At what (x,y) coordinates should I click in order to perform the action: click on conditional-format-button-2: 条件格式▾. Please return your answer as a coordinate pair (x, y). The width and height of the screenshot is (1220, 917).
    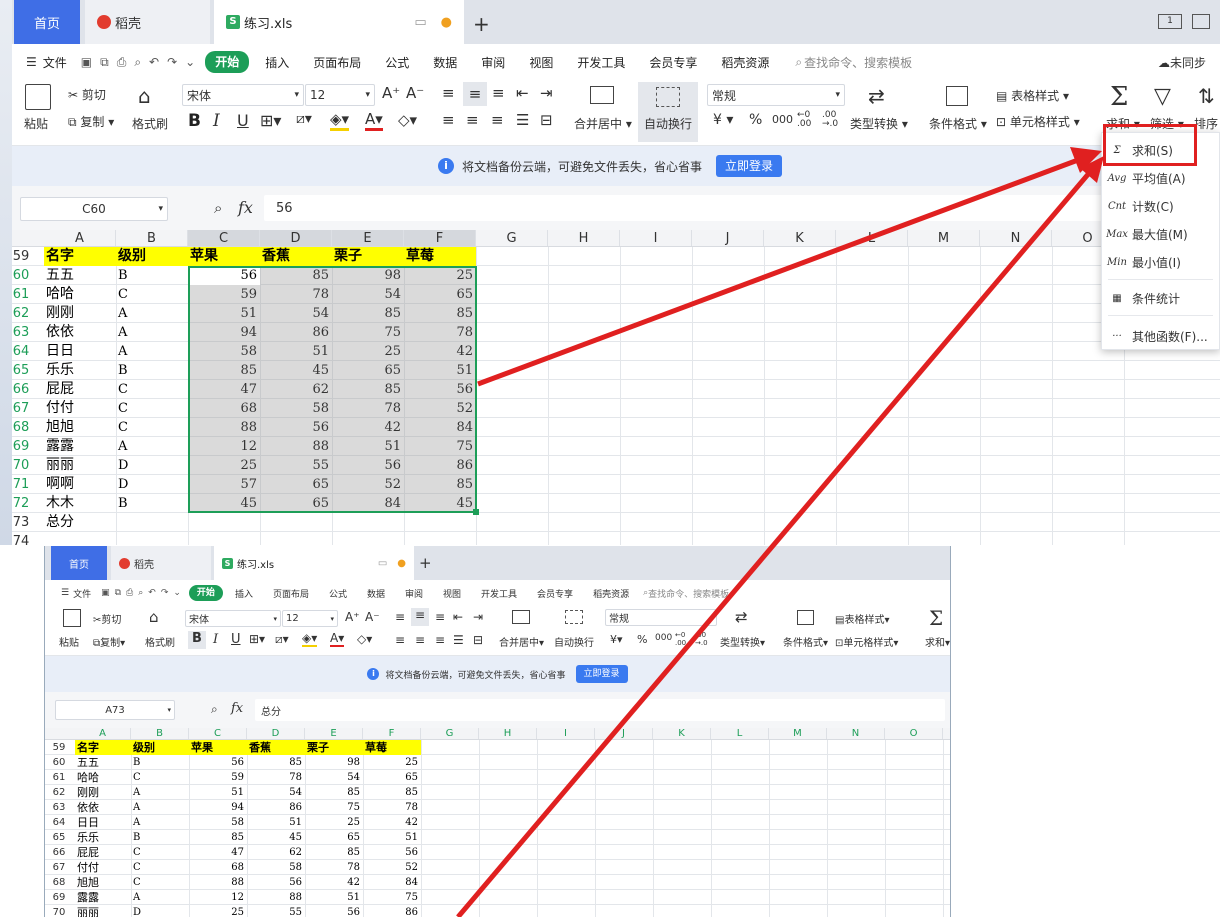
    Looking at the image, I should click on (805, 641).